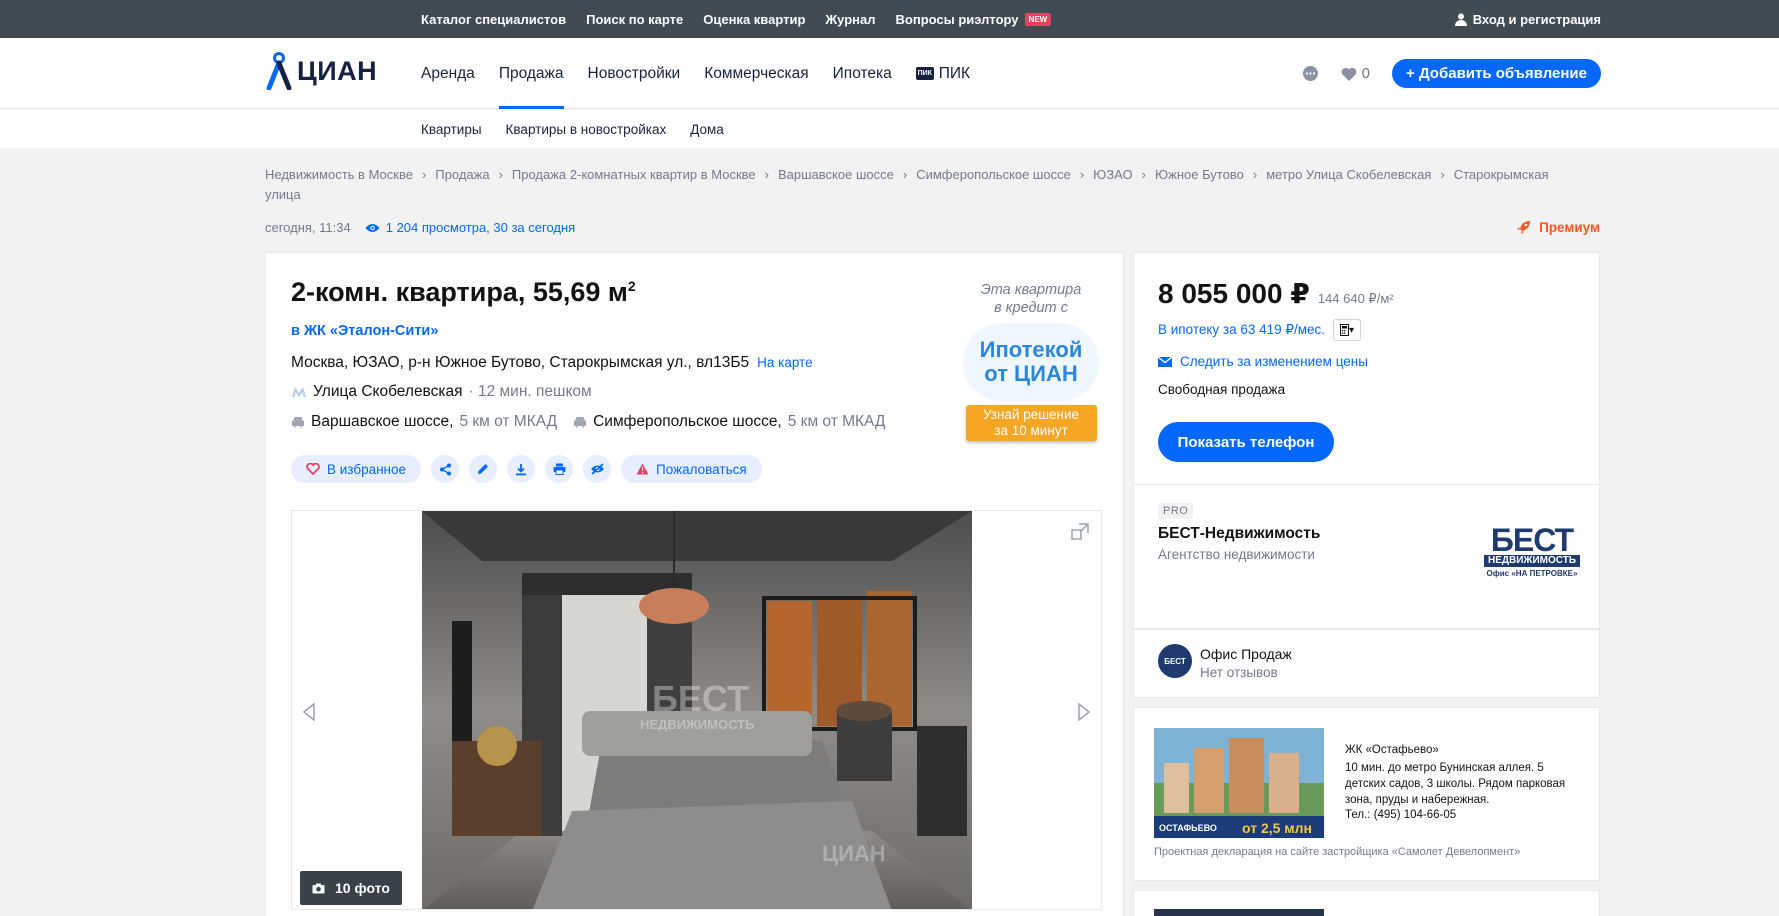  I want to click on promo-cta-button: Узнай решение за 10 минут, so click(1031, 423).